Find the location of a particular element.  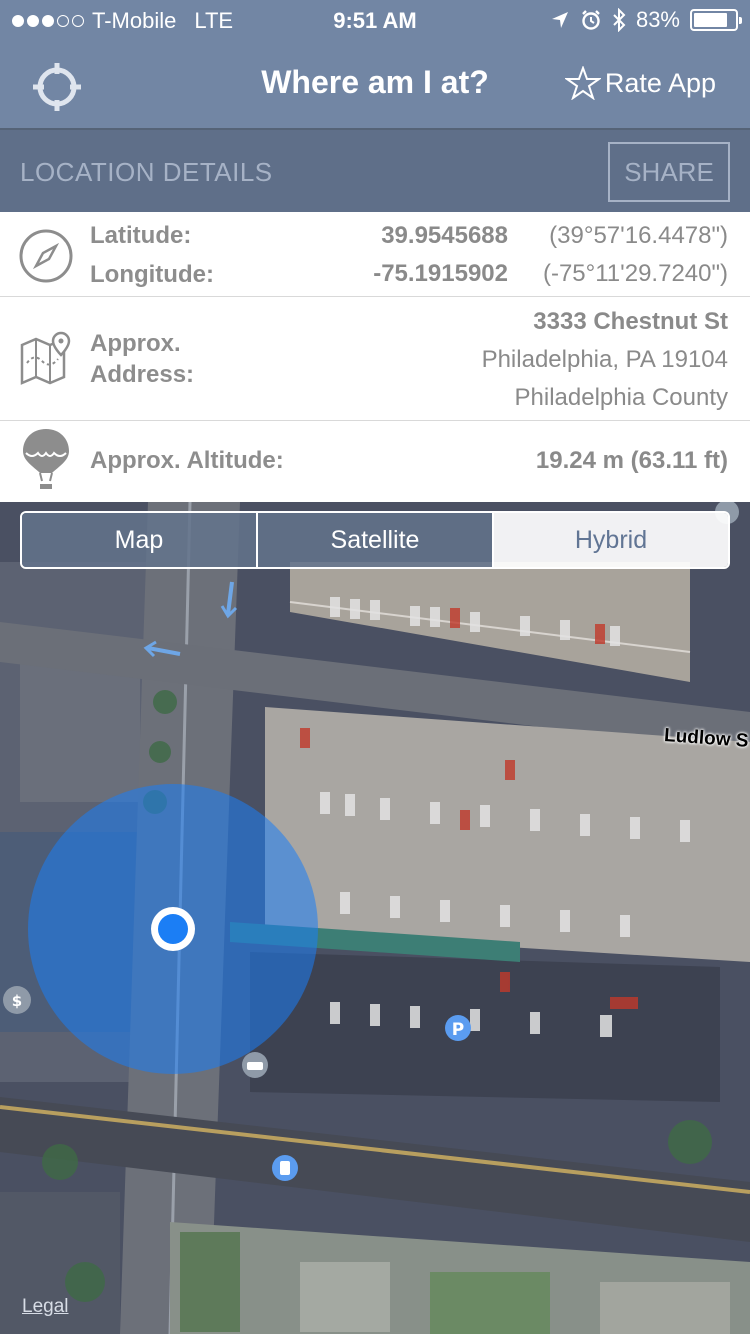

compass-icon is located at coordinates (46, 256).